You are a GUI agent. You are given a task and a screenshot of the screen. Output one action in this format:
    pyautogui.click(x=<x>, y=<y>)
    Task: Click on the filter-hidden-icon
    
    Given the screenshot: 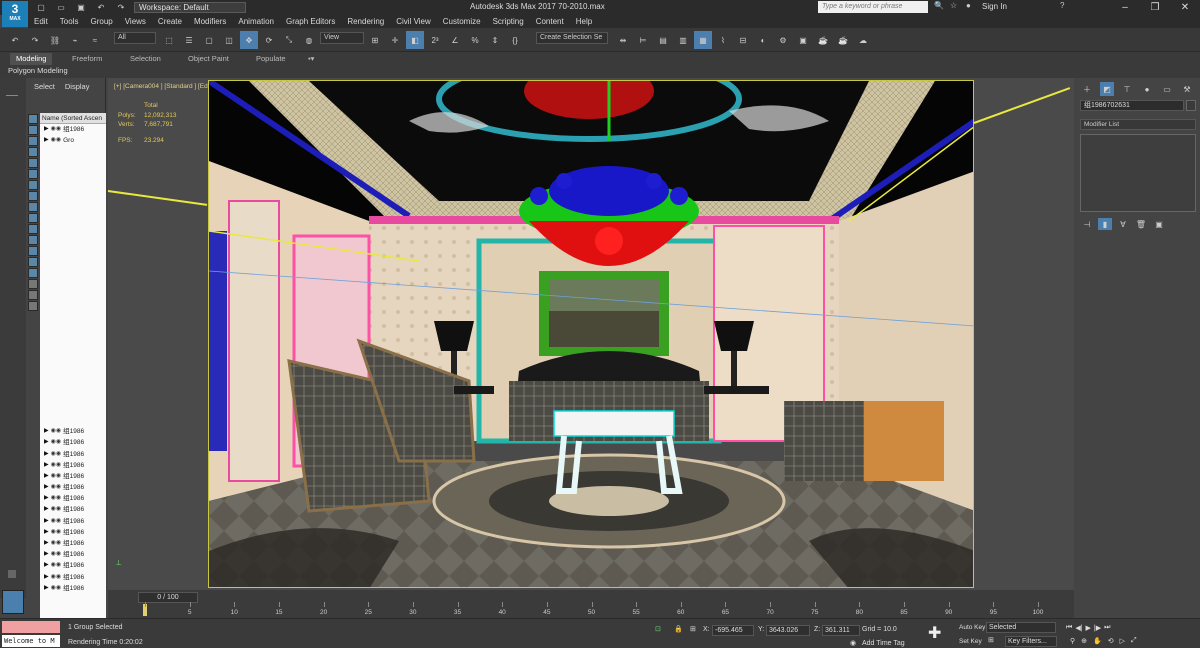 What is the action you would take?
    pyautogui.click(x=33, y=240)
    